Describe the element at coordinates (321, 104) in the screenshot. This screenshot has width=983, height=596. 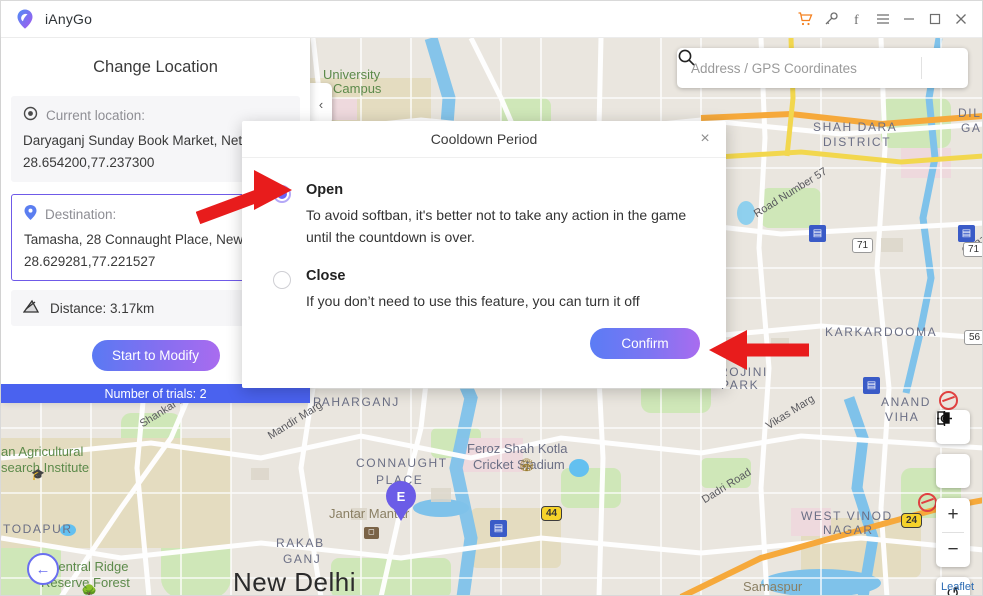
I see `panel-collapse-button: ‹` at that location.